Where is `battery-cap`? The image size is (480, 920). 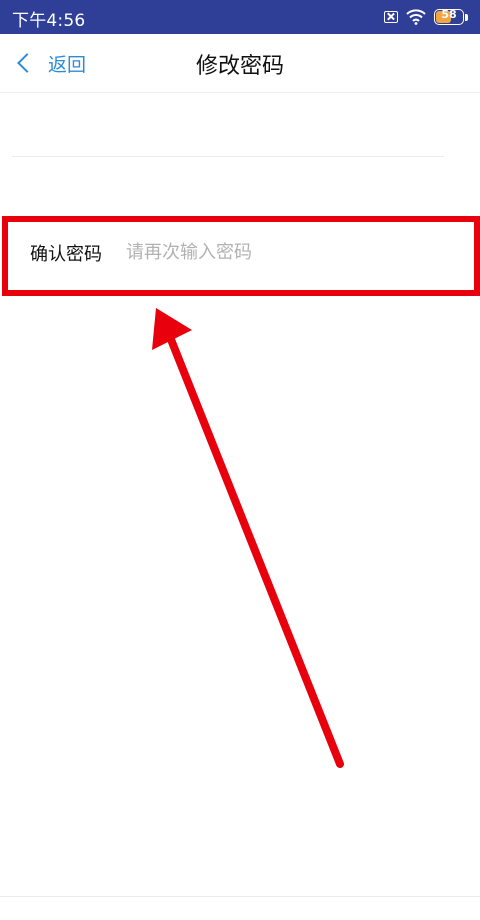 battery-cap is located at coordinates (466, 17).